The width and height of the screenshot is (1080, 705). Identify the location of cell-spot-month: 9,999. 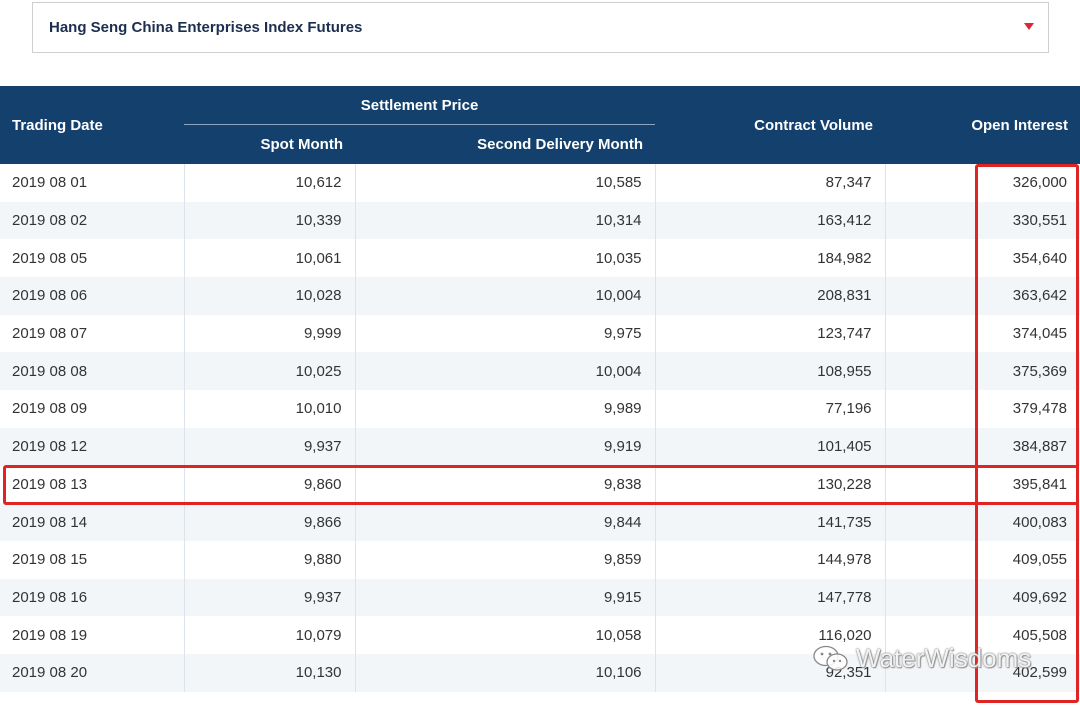
(269, 333).